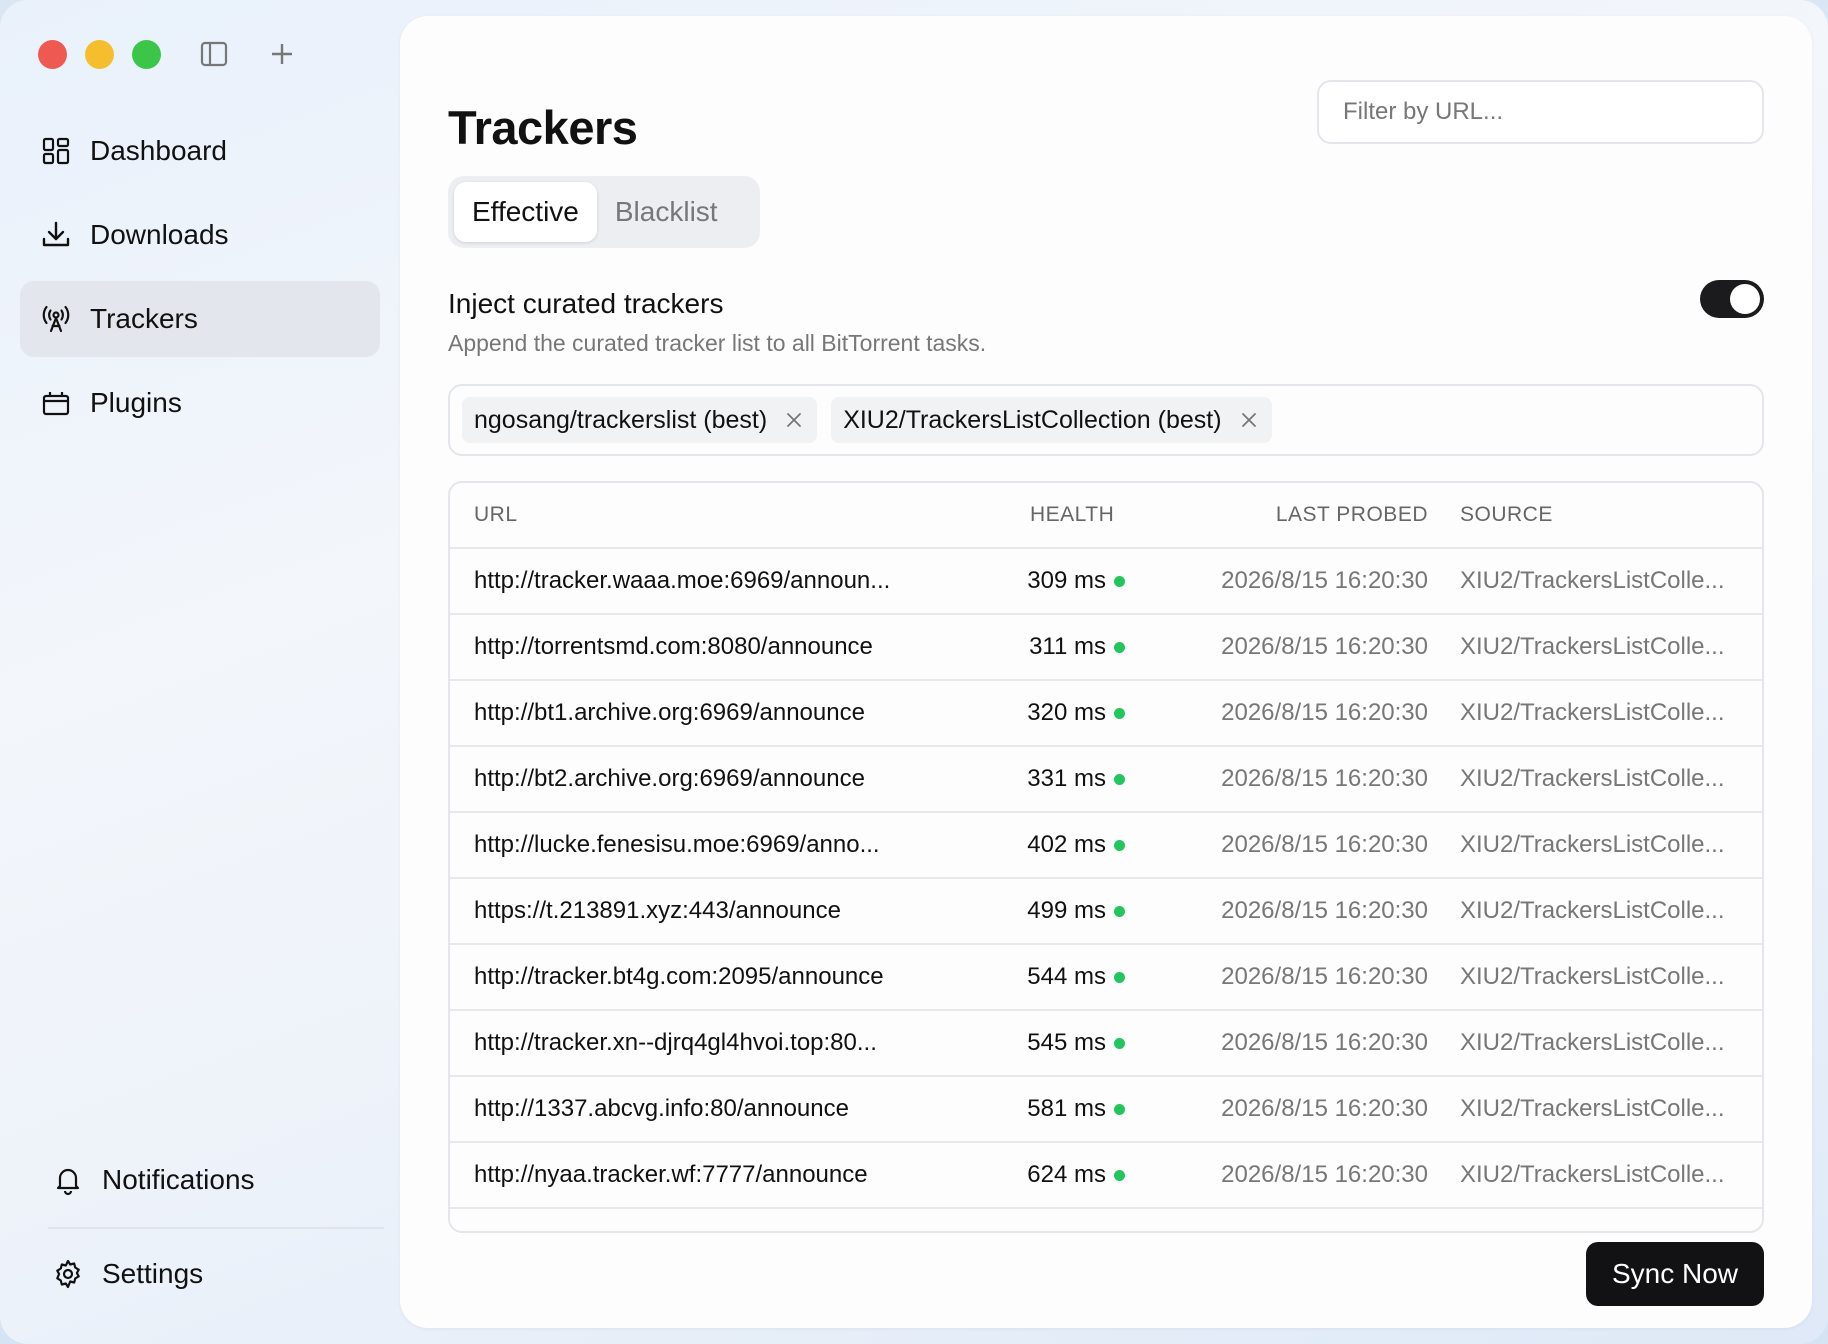 The width and height of the screenshot is (1828, 1344). What do you see at coordinates (1066, 778) in the screenshot?
I see `health-latency: 331 ms` at bounding box center [1066, 778].